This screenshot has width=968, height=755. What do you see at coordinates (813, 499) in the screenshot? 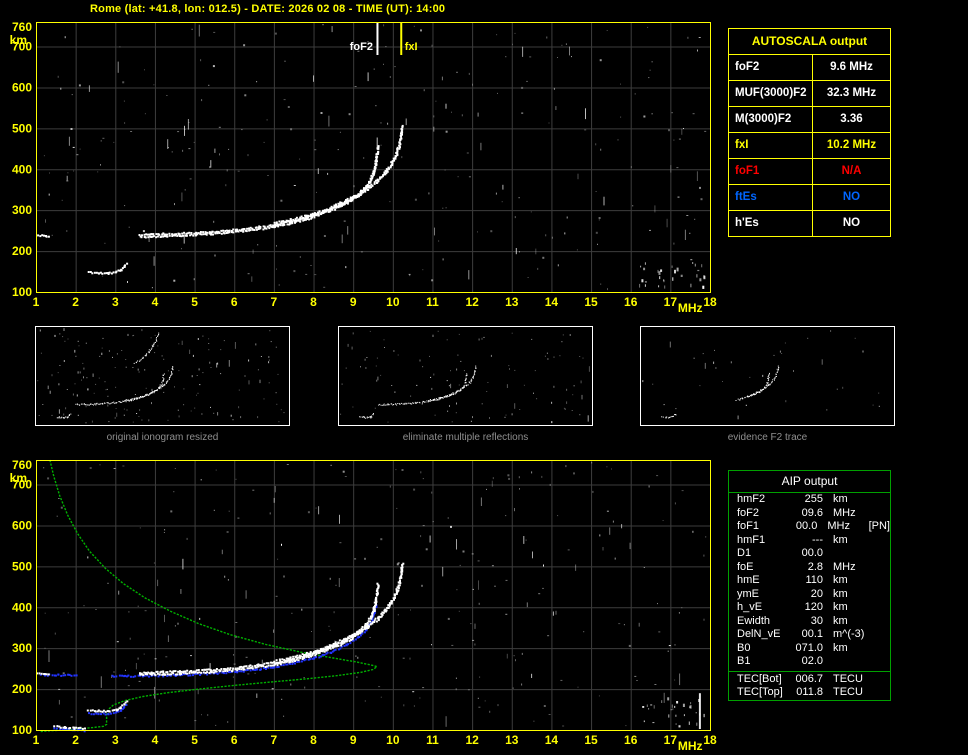
I see `aip-value: 255` at bounding box center [813, 499].